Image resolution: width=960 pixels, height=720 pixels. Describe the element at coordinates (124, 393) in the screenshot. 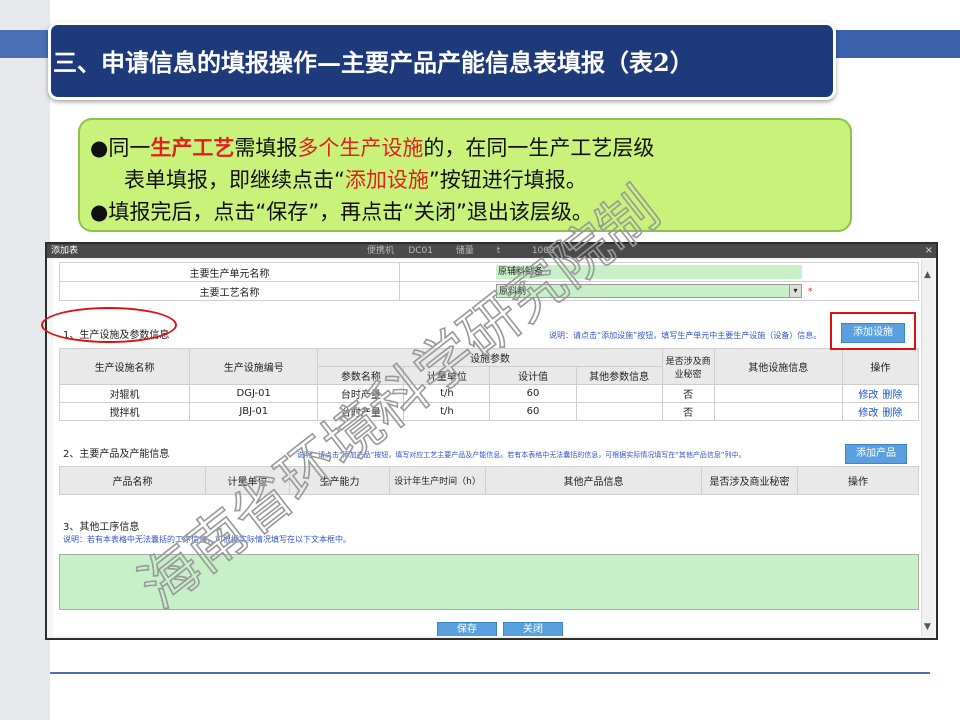

I see `cell-facility-name: 对辊机` at that location.